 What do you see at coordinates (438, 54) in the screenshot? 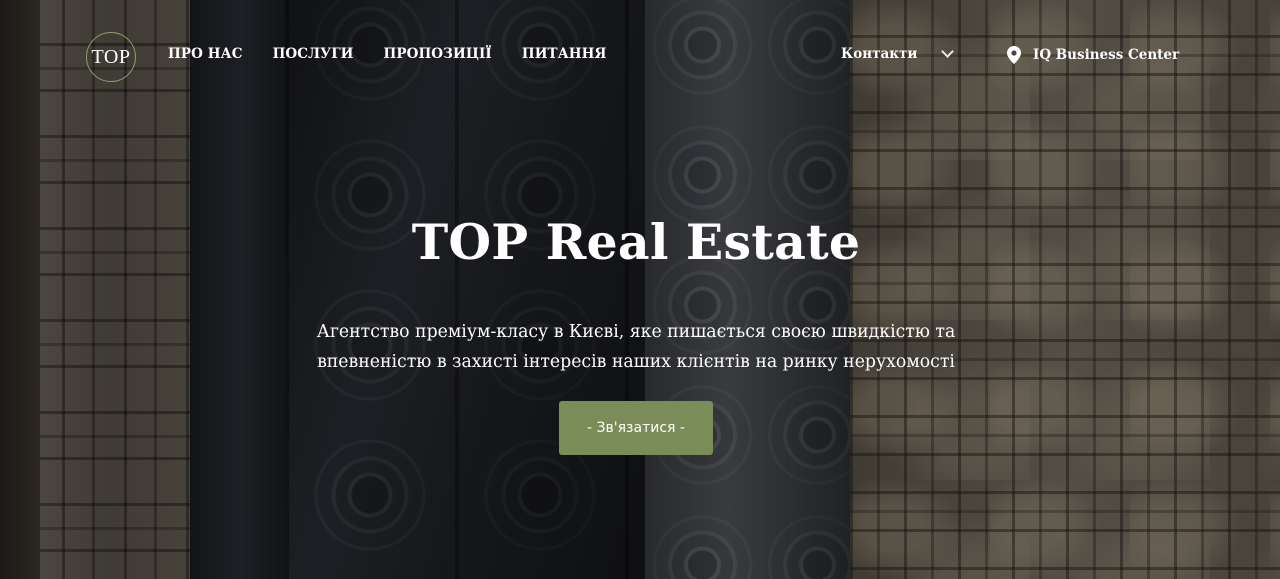
I see `nav-link-offers: ПРОПОЗИЦІЇ` at bounding box center [438, 54].